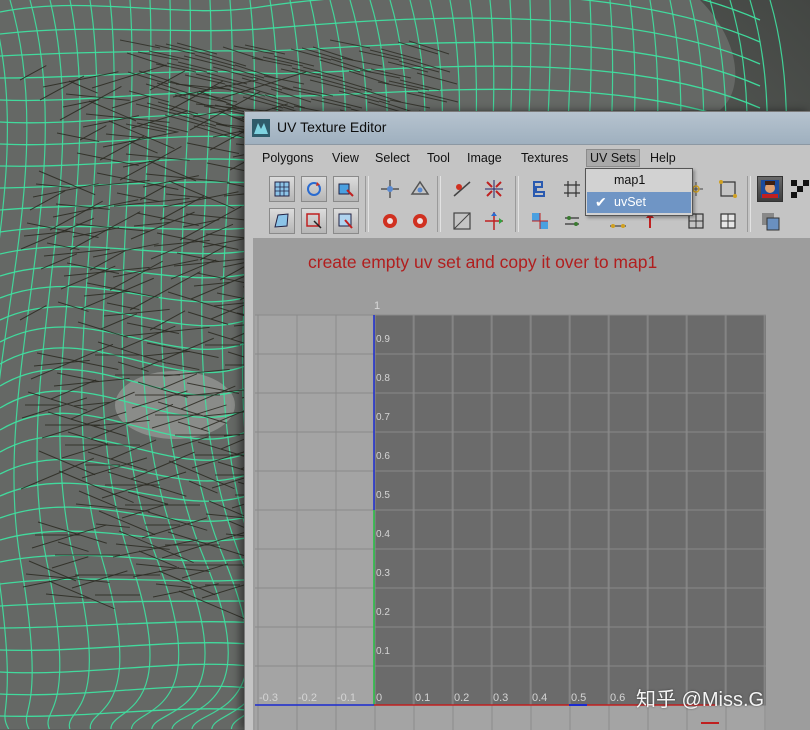 This screenshot has width=810, height=730. What do you see at coordinates (383, 456) in the screenshot?
I see `v-label: 0.6` at bounding box center [383, 456].